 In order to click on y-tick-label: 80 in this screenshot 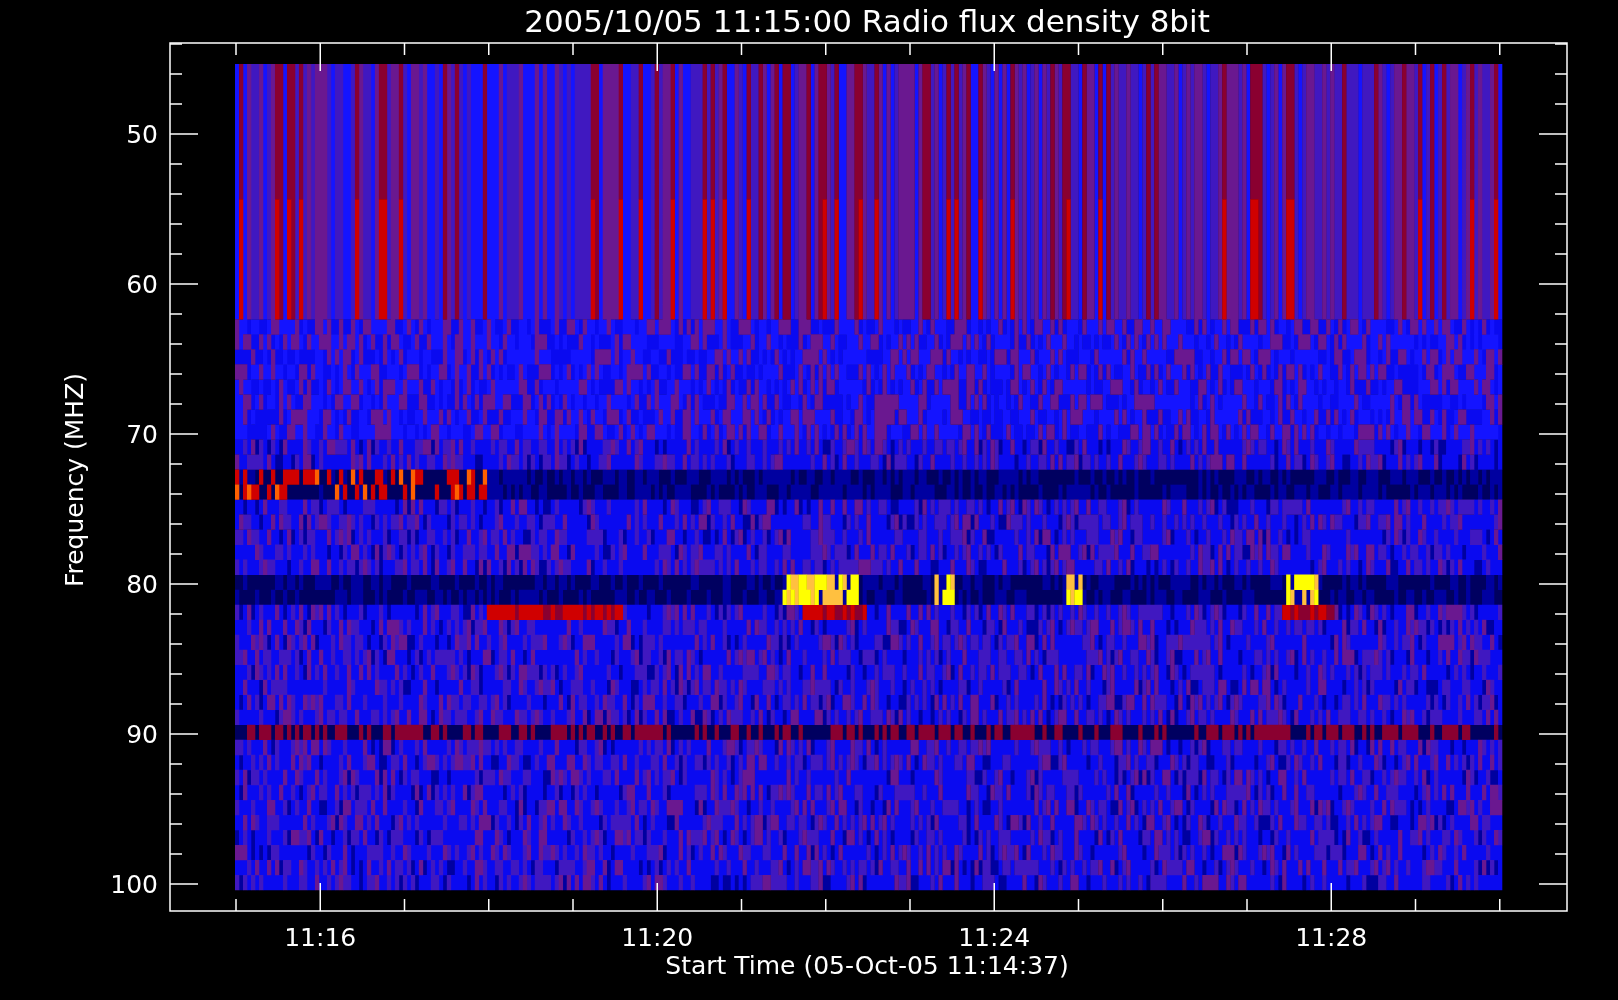, I will do `click(142, 584)`.